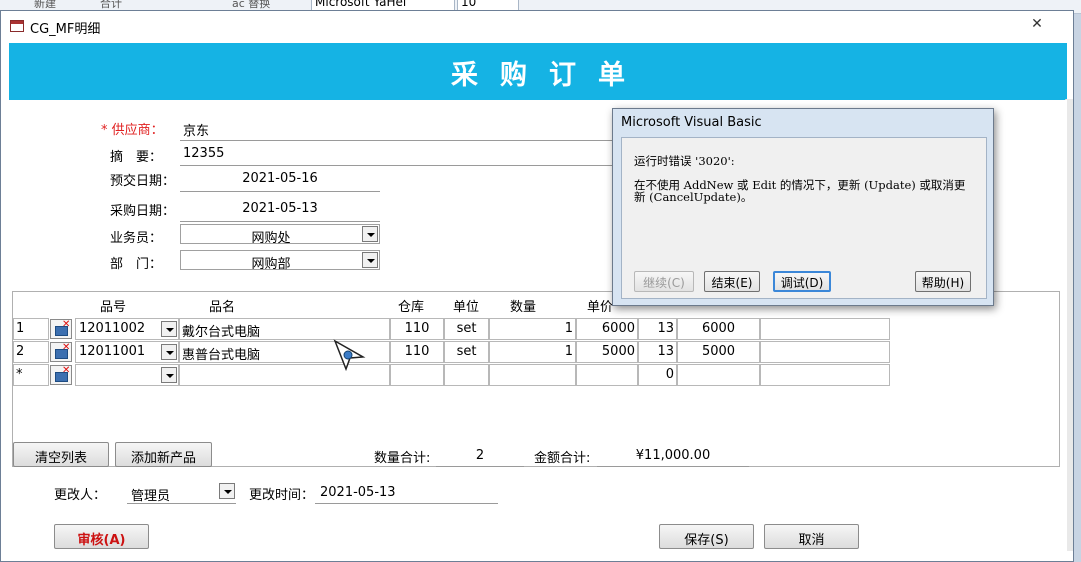 This screenshot has width=1081, height=562. I want to click on column-header-name: 品名, so click(222, 307).